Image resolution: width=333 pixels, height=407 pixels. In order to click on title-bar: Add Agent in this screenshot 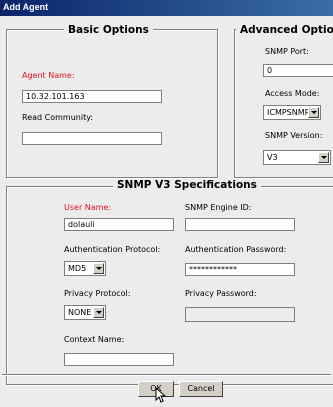, I will do `click(166, 8)`.